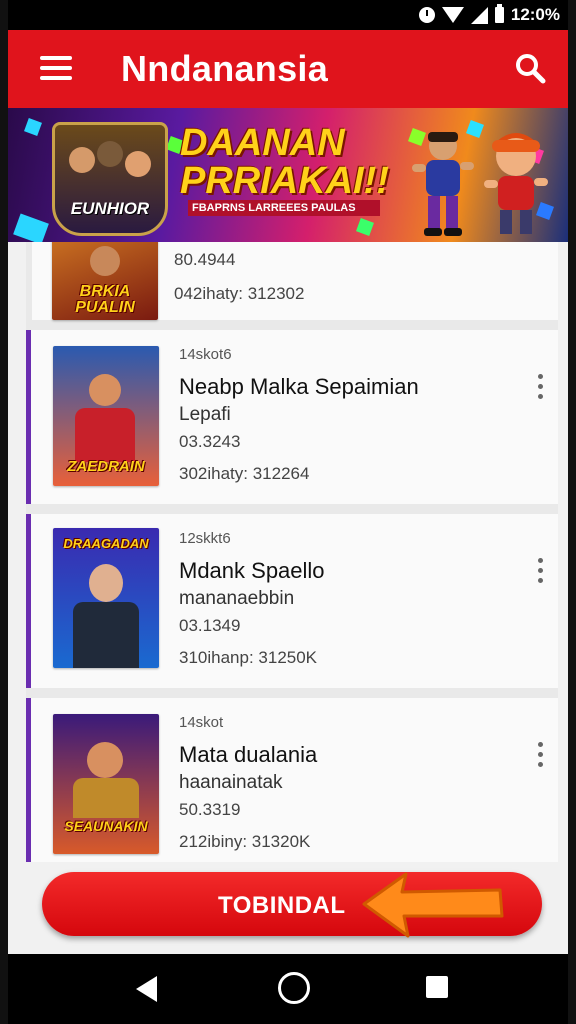  Describe the element at coordinates (299, 386) in the screenshot. I see `item-title: Neabp Malka Sepaimian` at that location.